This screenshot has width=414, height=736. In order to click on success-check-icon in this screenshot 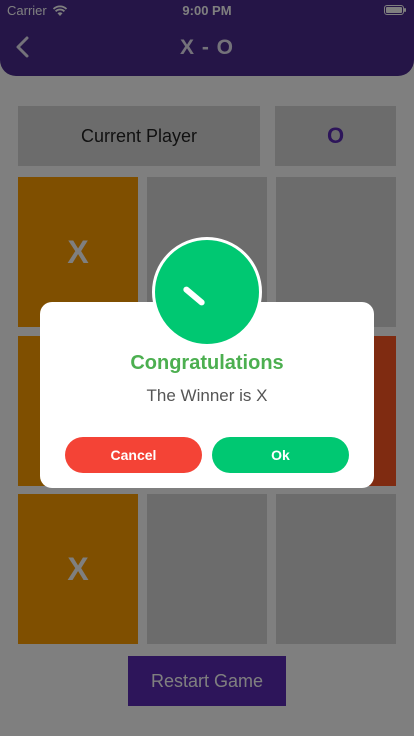, I will do `click(207, 292)`.